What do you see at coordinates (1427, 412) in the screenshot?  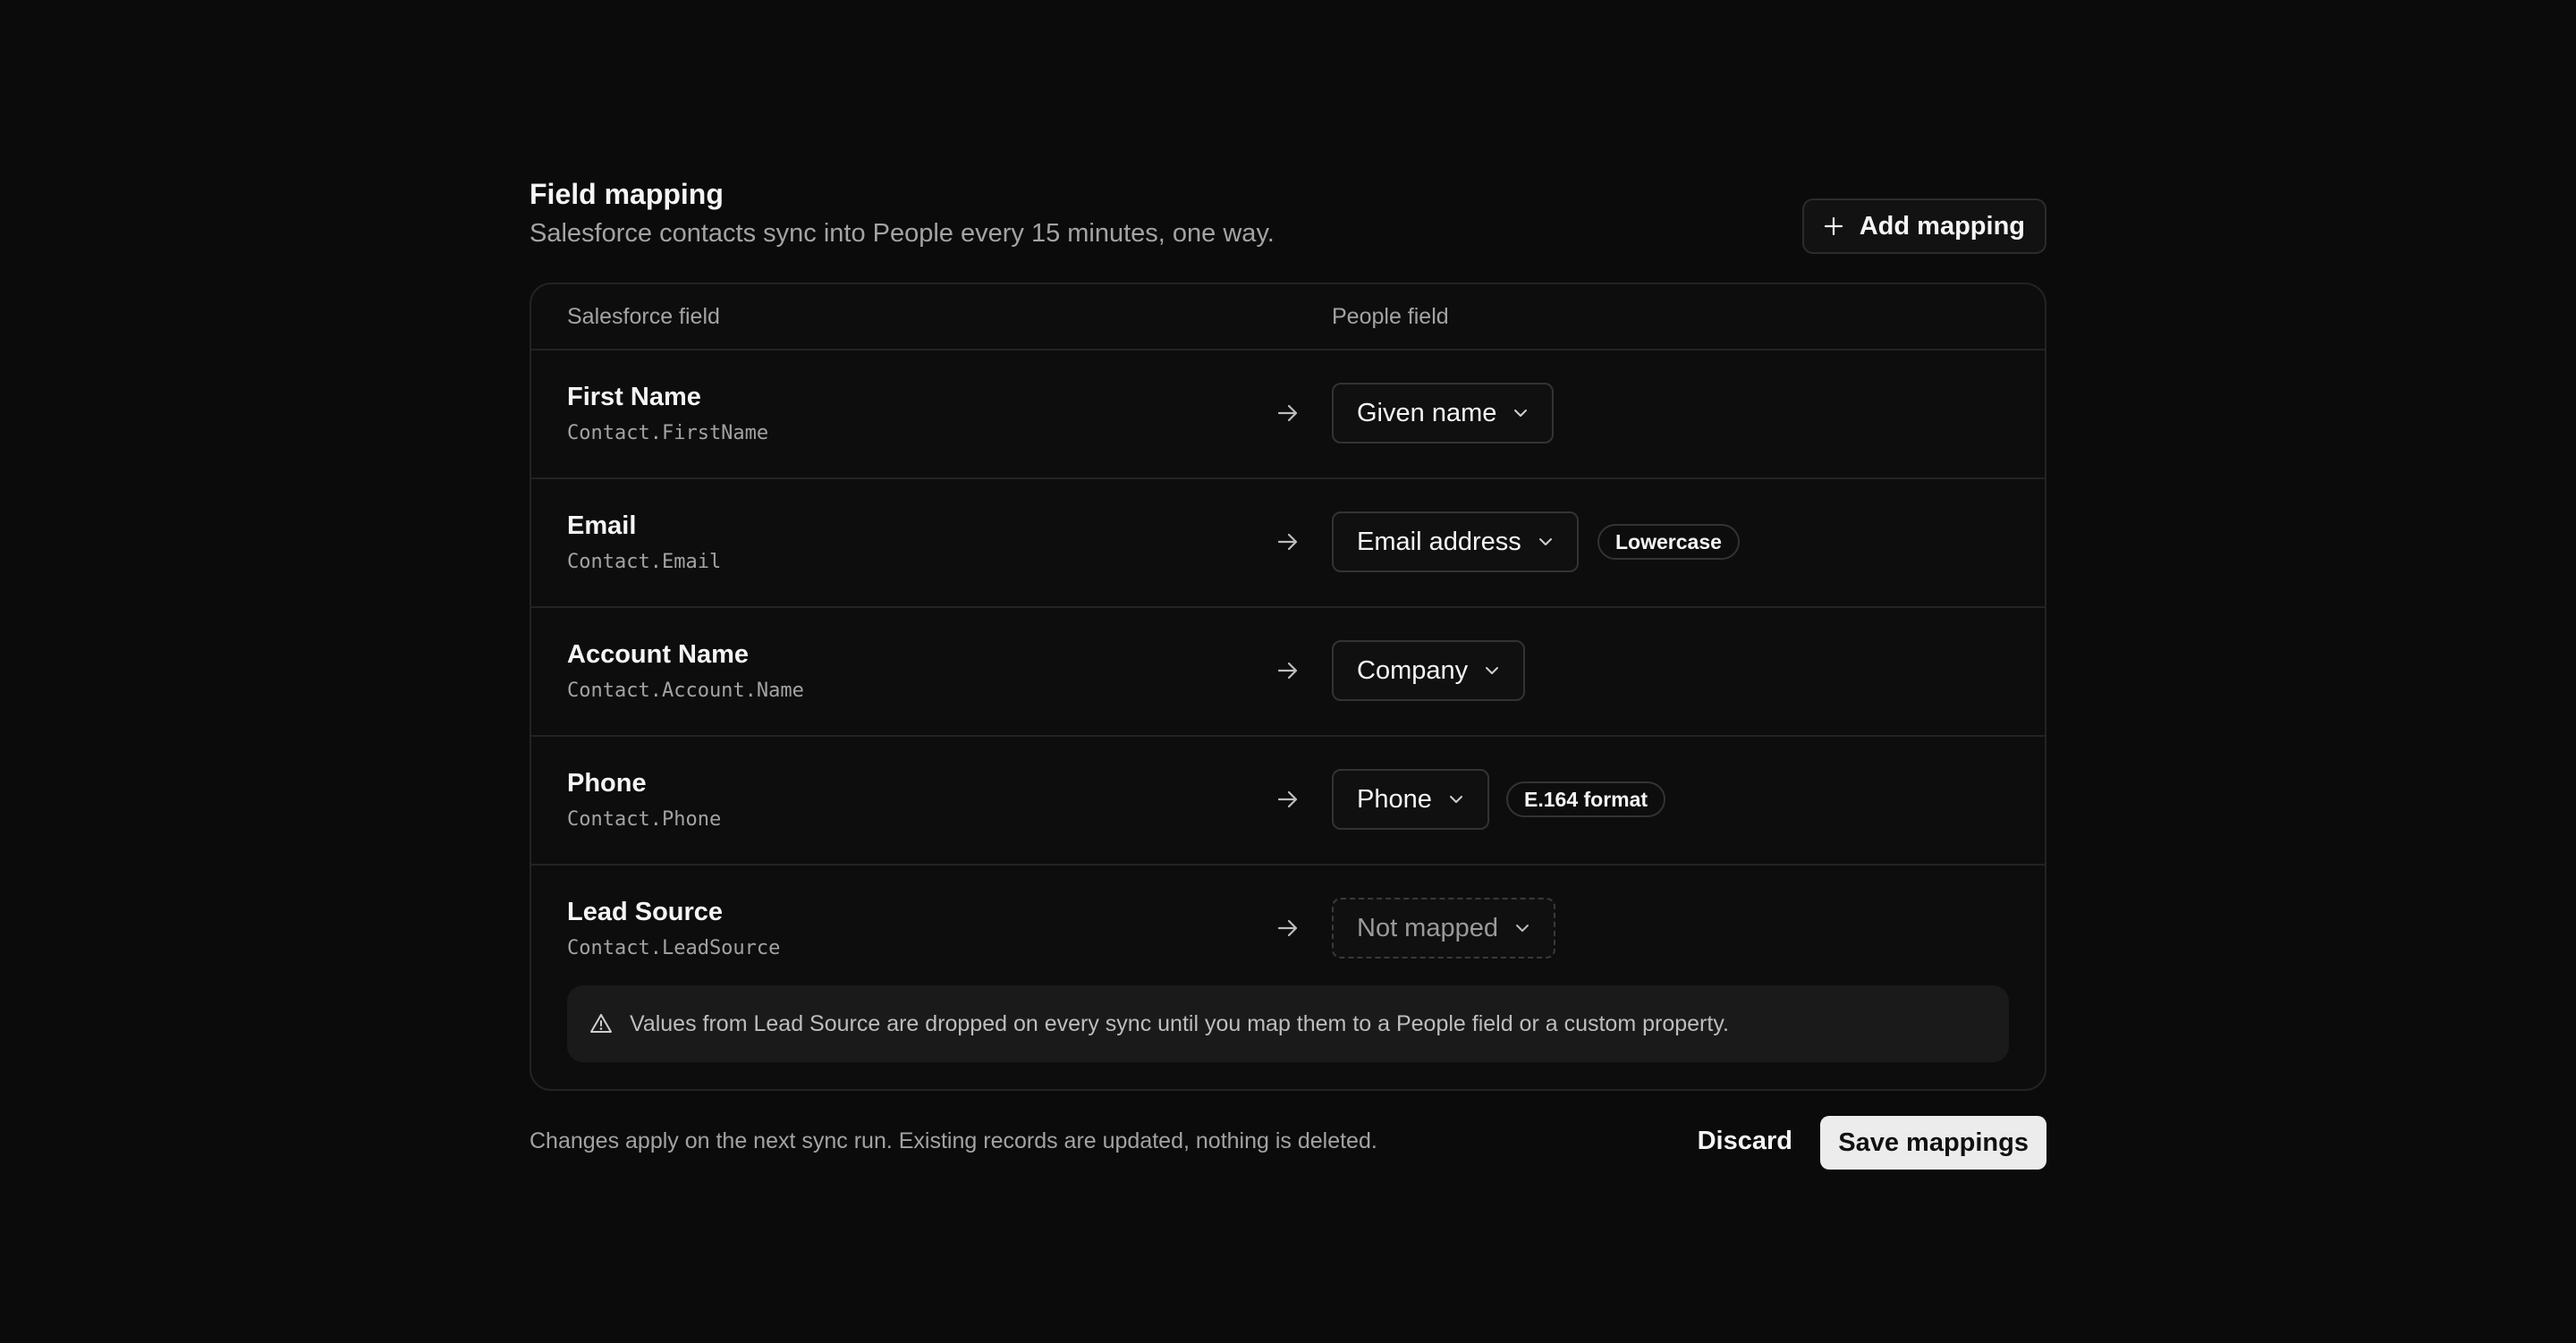 I see `people-field-value: Given name` at bounding box center [1427, 412].